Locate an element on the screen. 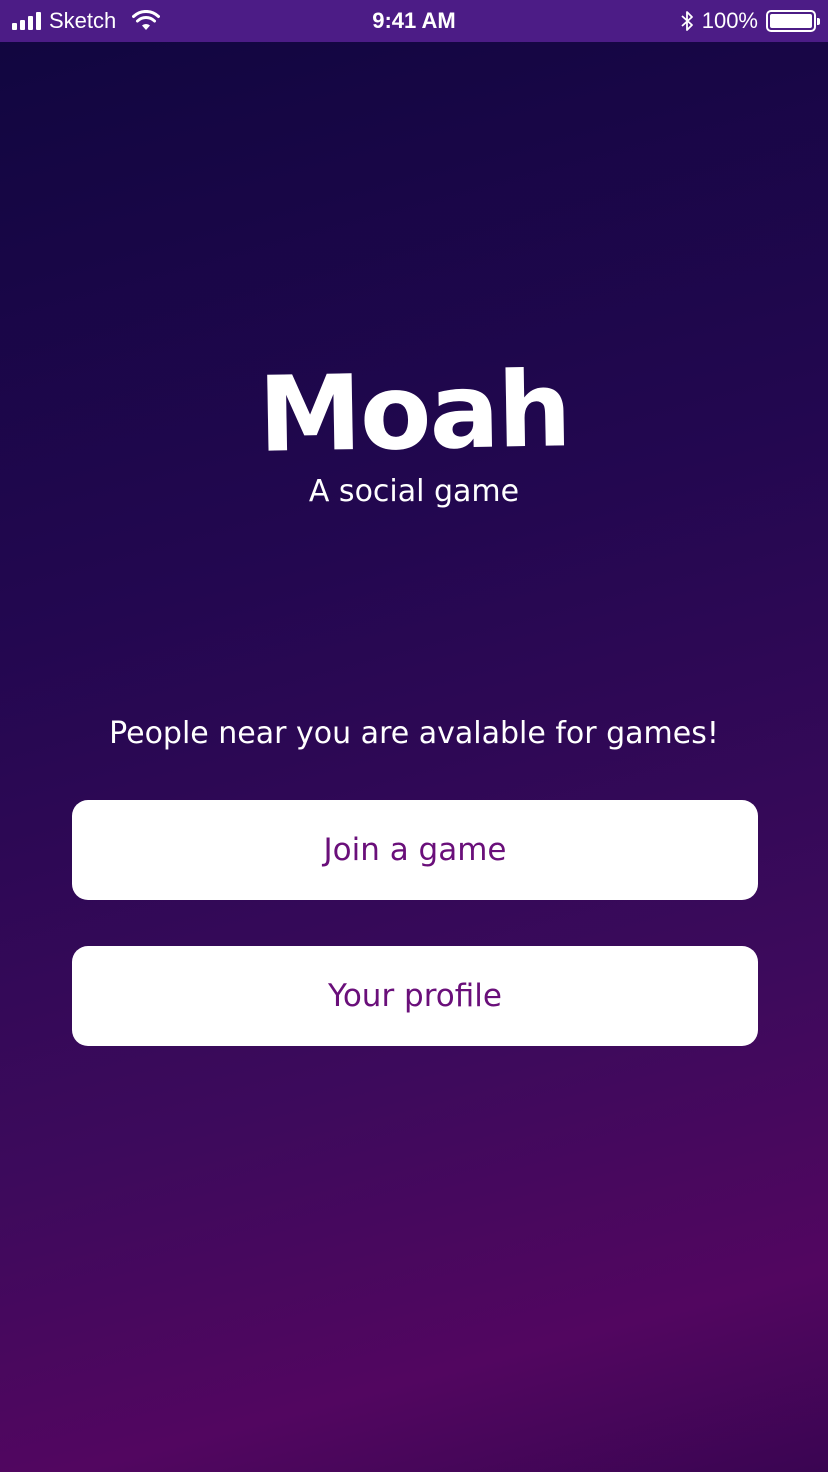  availability-message: People near you are avalable for games! is located at coordinates (414, 733).